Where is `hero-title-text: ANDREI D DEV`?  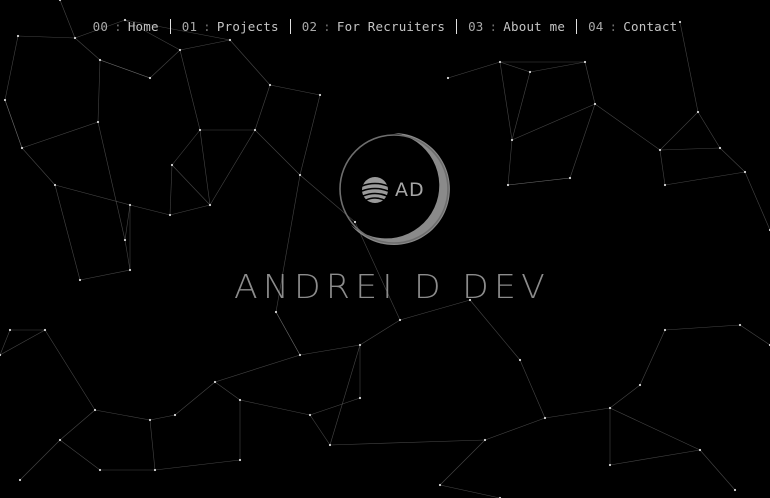 hero-title-text: ANDREI D DEV is located at coordinates (392, 286).